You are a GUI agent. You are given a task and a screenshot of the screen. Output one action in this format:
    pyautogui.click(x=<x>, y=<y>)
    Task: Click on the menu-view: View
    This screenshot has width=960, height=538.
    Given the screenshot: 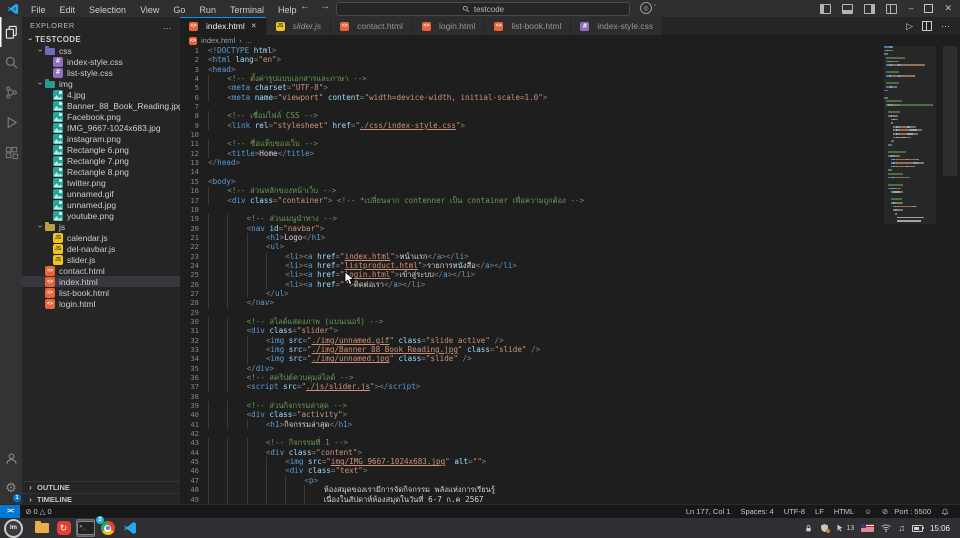 What is the action you would take?
    pyautogui.click(x=149, y=10)
    